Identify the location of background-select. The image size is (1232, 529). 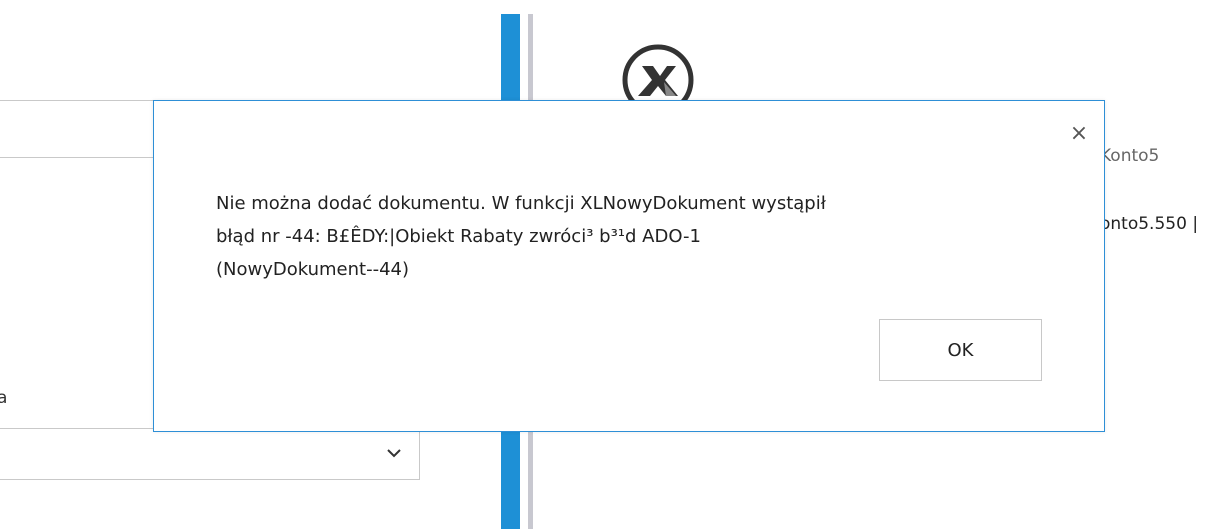
(210, 454).